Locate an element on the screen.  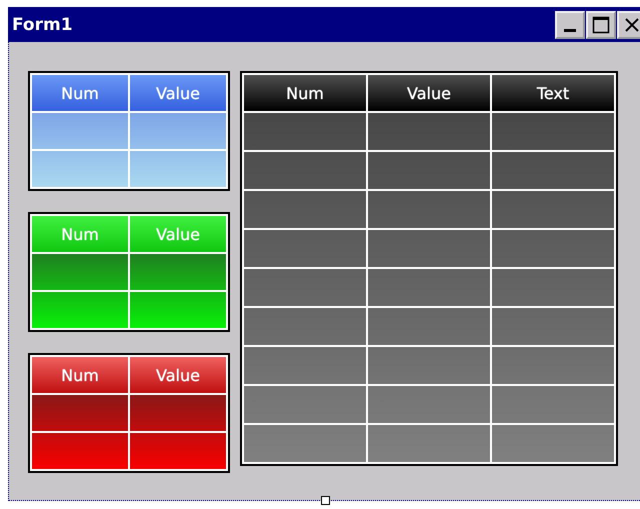
resize-handle is located at coordinates (325, 500).